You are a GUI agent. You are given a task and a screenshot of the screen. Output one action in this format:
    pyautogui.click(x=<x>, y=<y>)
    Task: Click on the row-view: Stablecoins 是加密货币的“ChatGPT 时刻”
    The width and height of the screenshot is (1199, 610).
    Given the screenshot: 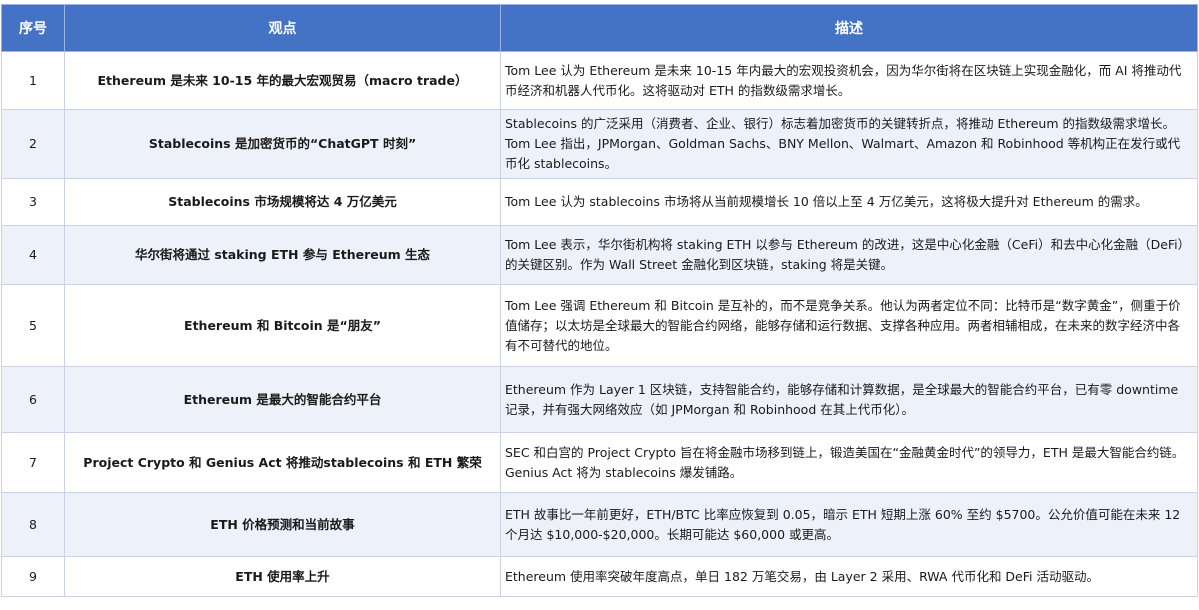 What is the action you would take?
    pyautogui.click(x=282, y=144)
    